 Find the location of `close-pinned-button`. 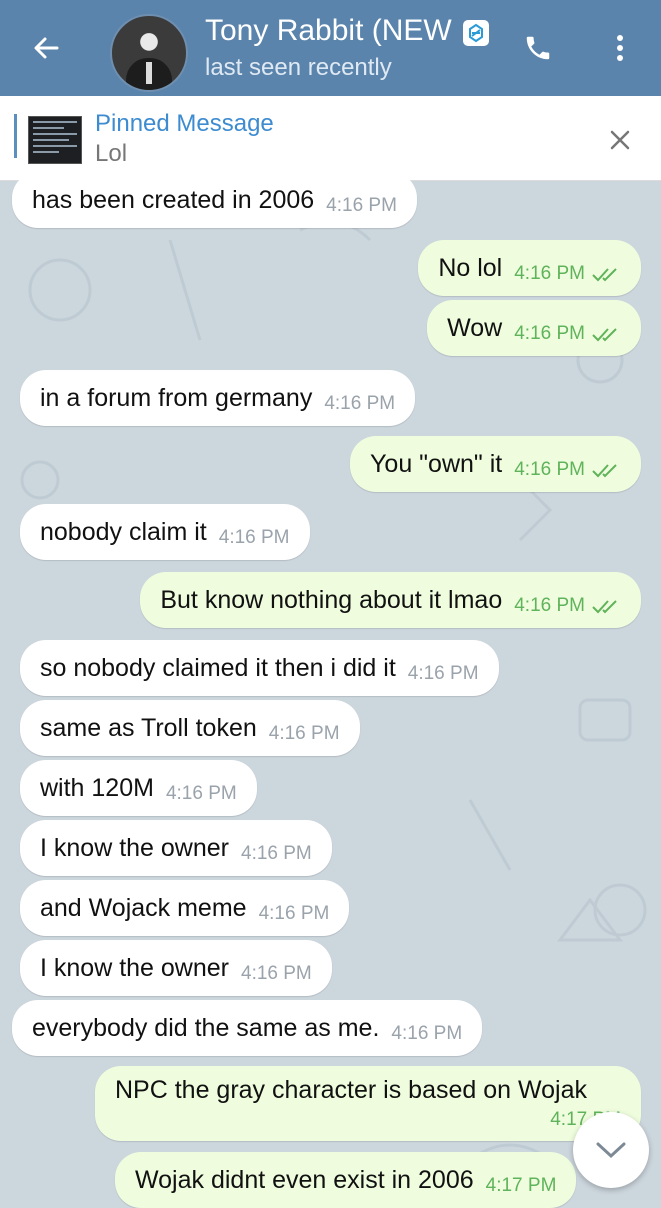

close-pinned-button is located at coordinates (620, 140).